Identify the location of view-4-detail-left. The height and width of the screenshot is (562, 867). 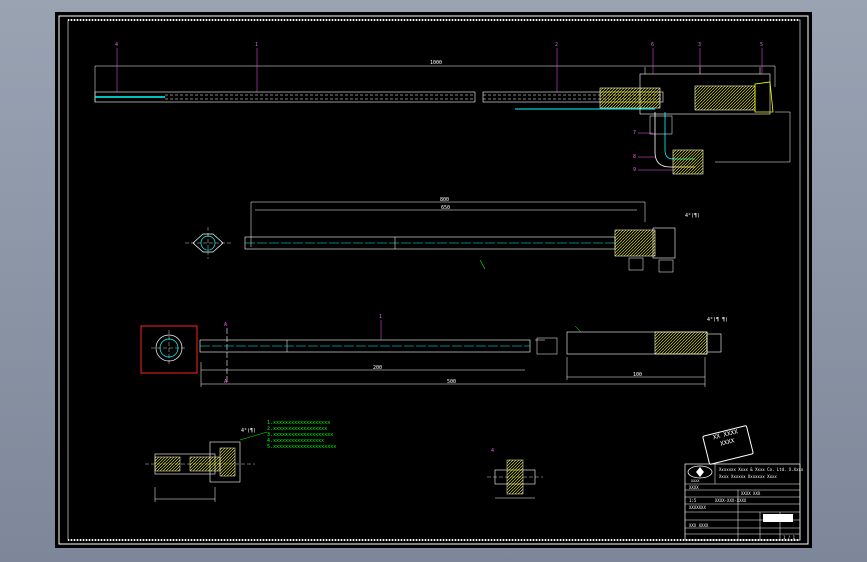
(206, 466).